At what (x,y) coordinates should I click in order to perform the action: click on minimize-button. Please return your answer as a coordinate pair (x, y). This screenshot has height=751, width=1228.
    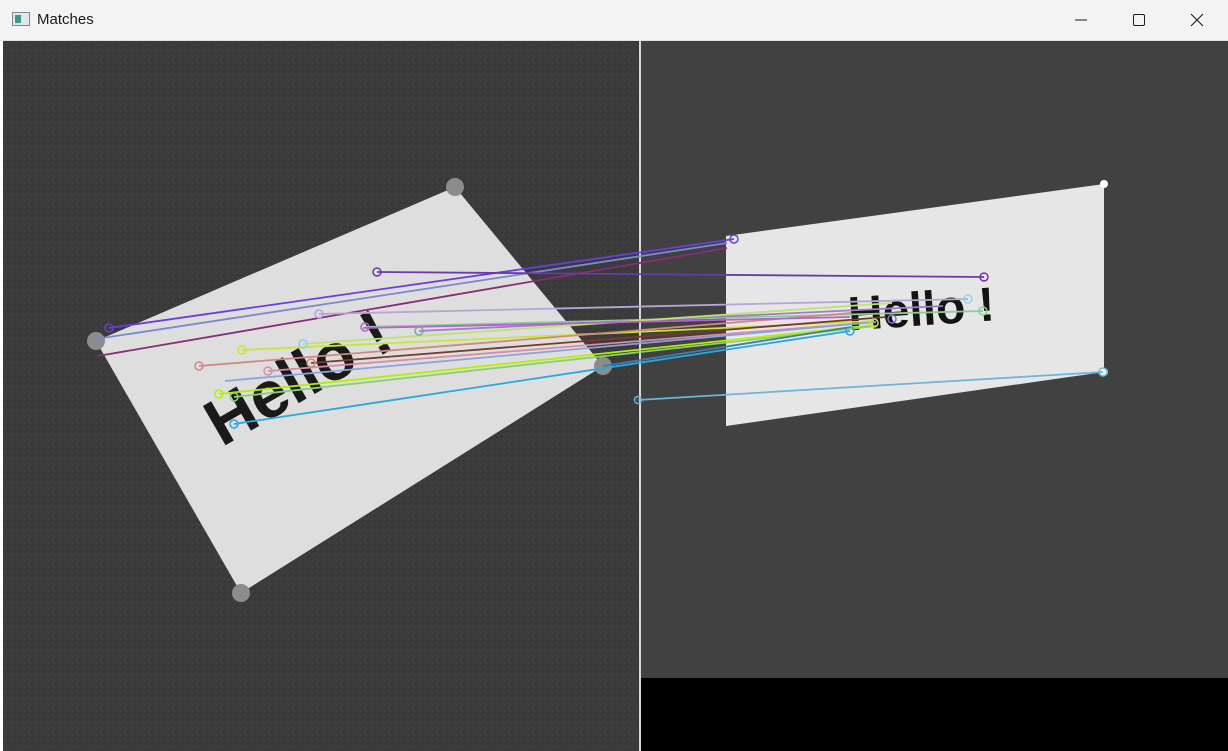
    Looking at the image, I should click on (1081, 20).